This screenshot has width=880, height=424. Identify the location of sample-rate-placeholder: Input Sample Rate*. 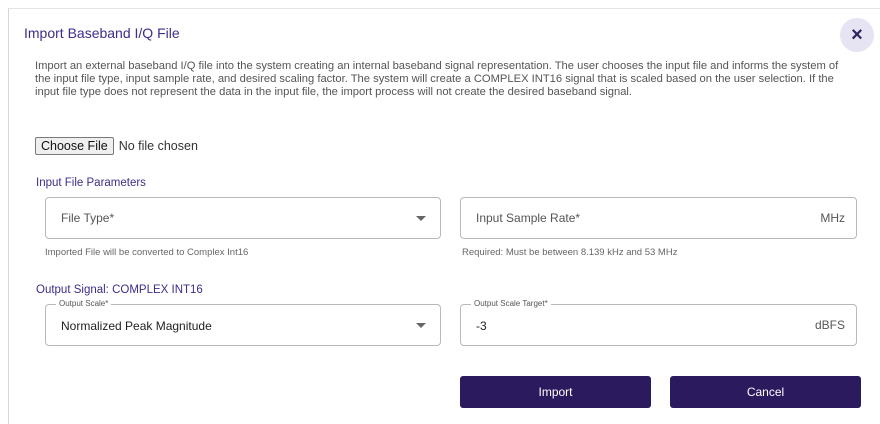
(528, 218).